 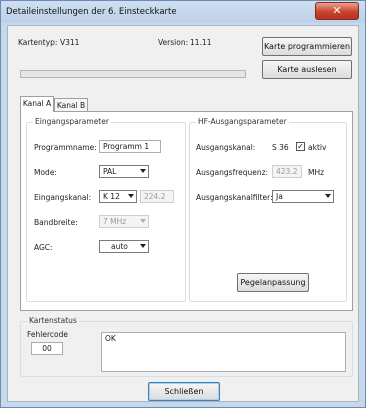 What do you see at coordinates (70, 42) in the screenshot?
I see `kartentyp-value: V311` at bounding box center [70, 42].